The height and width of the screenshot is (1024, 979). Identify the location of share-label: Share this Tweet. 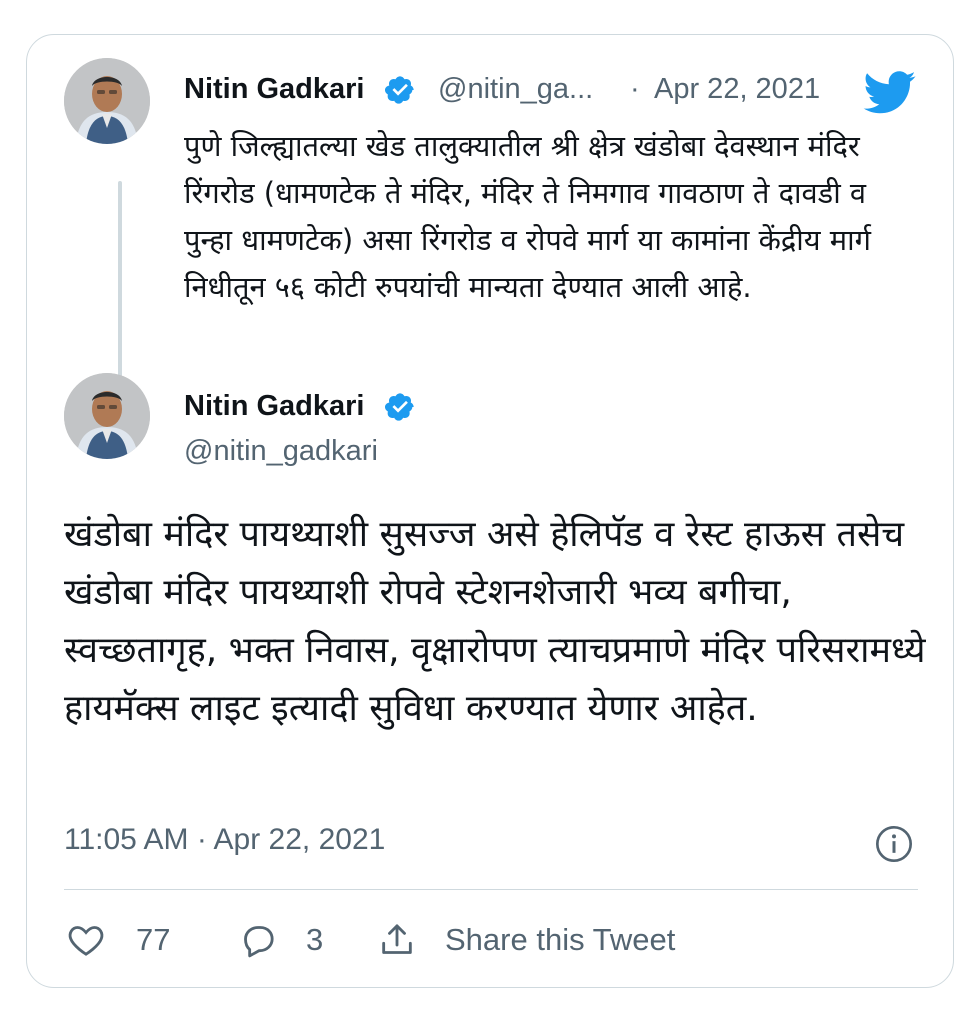
(560, 939).